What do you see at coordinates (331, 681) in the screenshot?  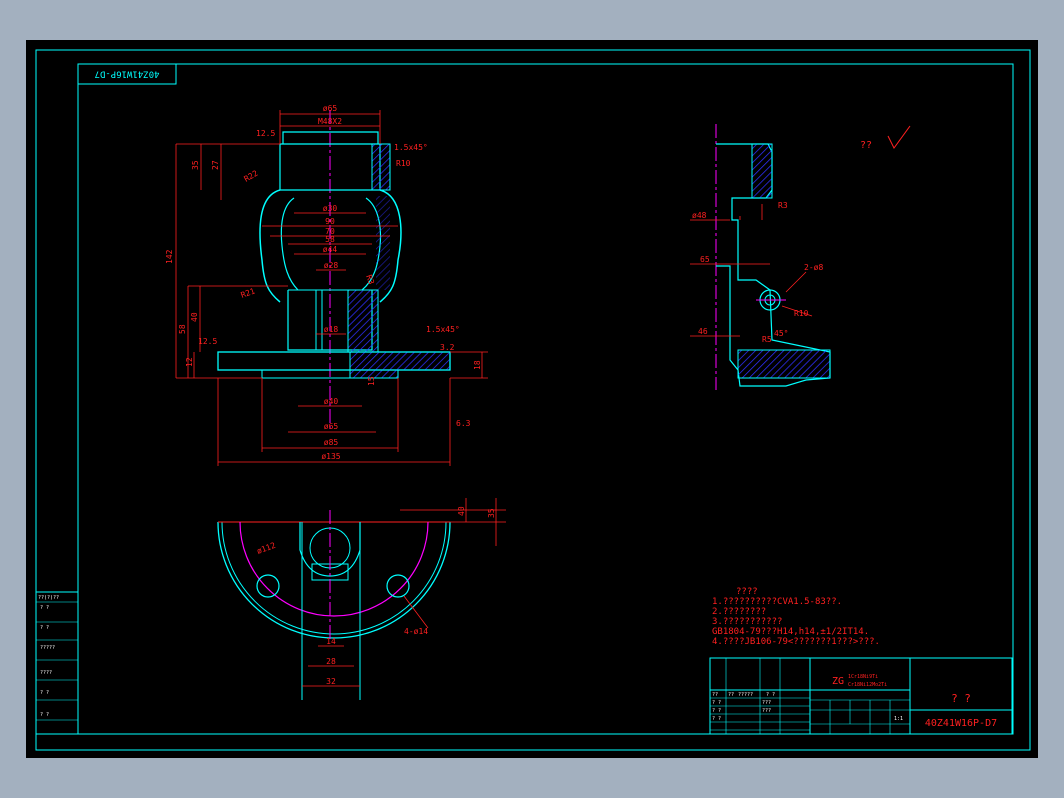 I see `svg-text: 32` at bounding box center [331, 681].